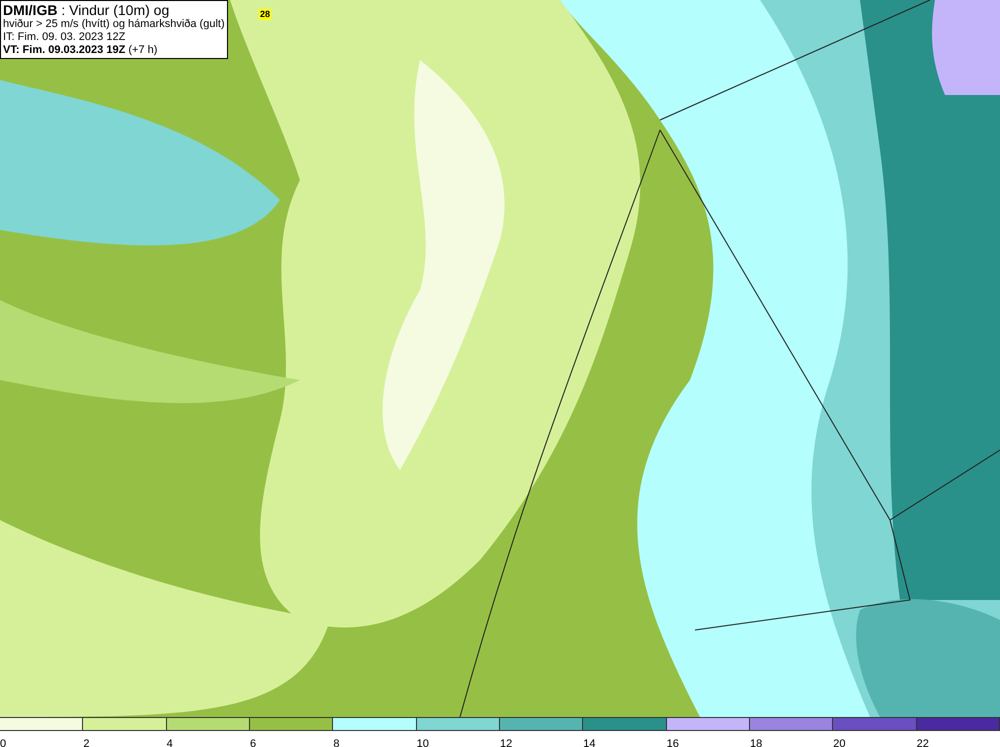  I want to click on legend-label: 20, so click(839, 742).